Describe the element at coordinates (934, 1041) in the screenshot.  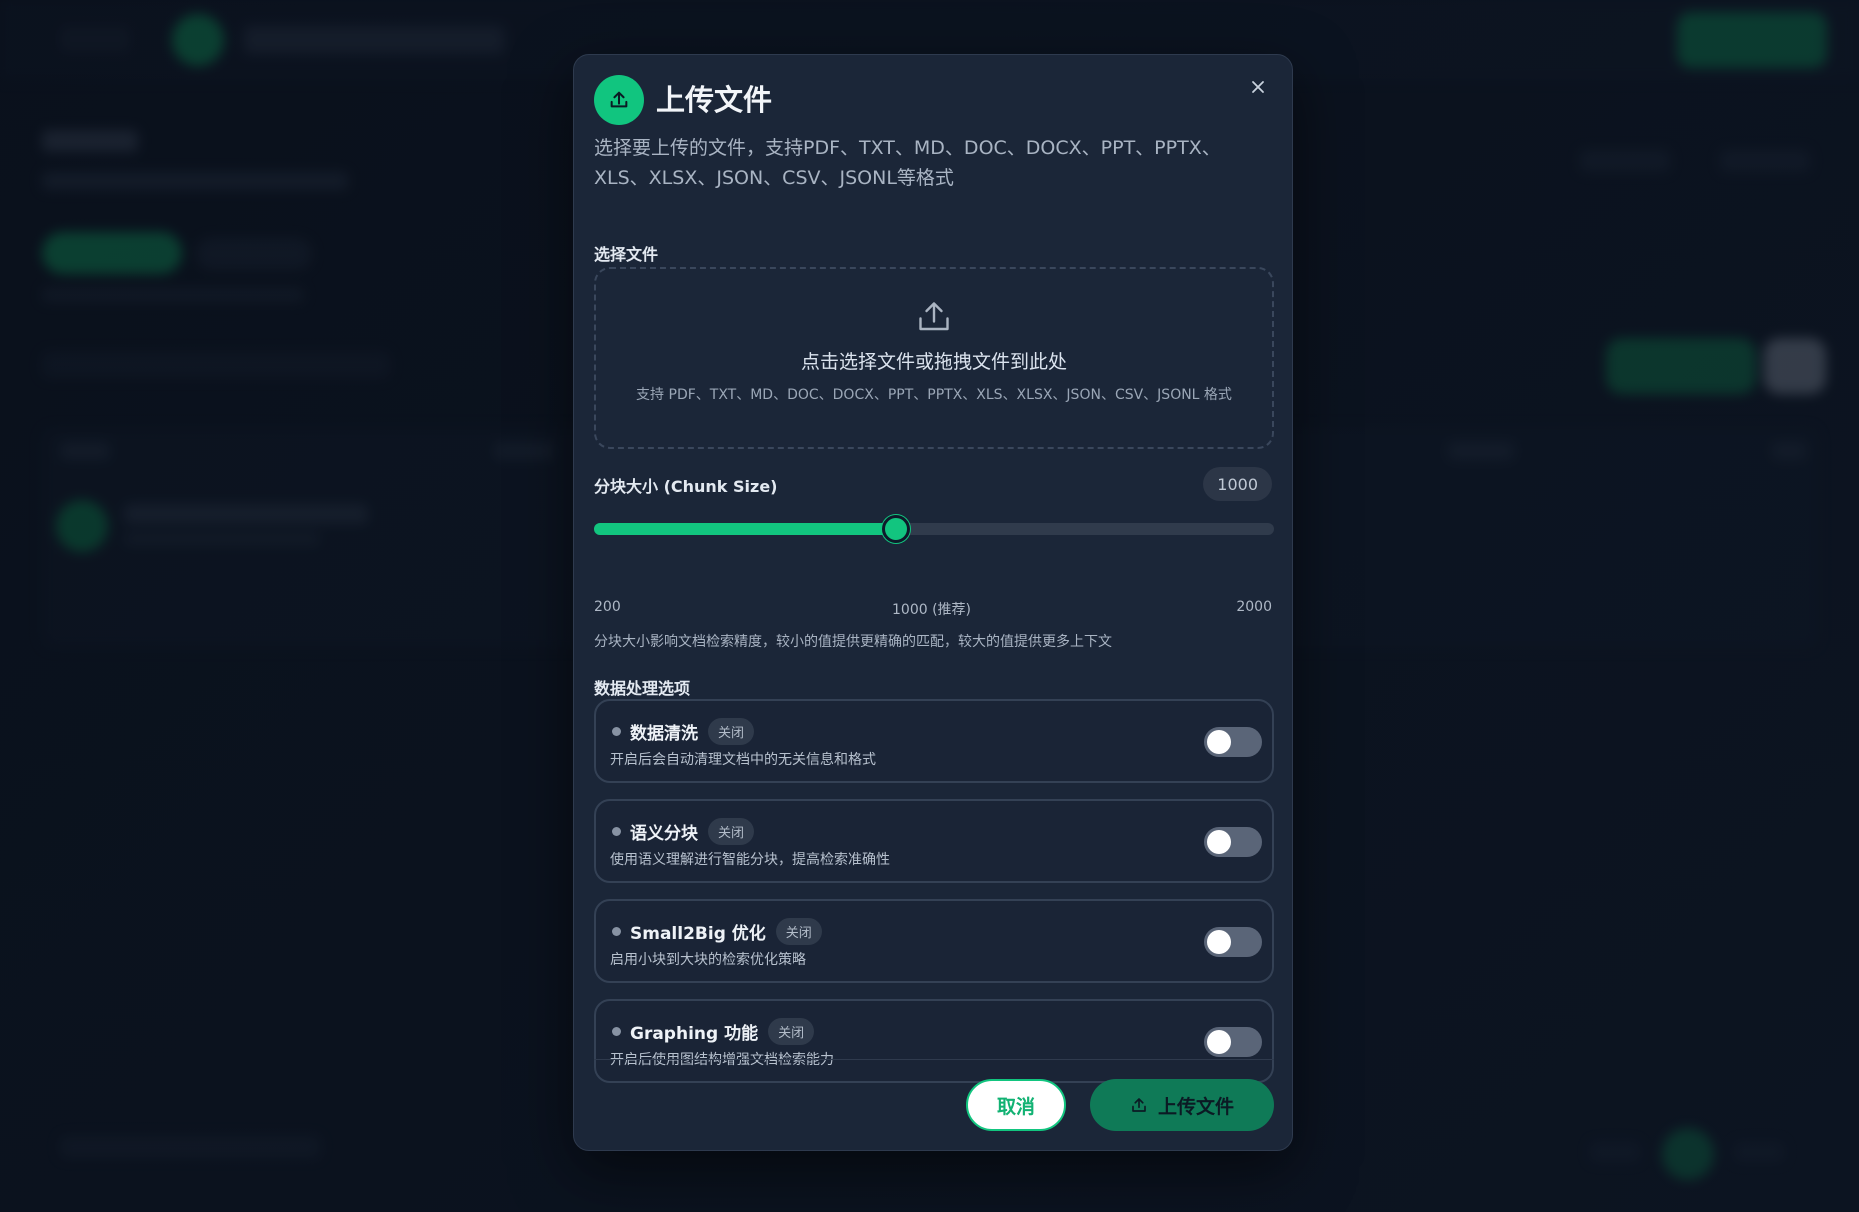
I see `option-graphing: Graphing 功能 关闭 开启后使用图结构增强文档检索能力` at that location.